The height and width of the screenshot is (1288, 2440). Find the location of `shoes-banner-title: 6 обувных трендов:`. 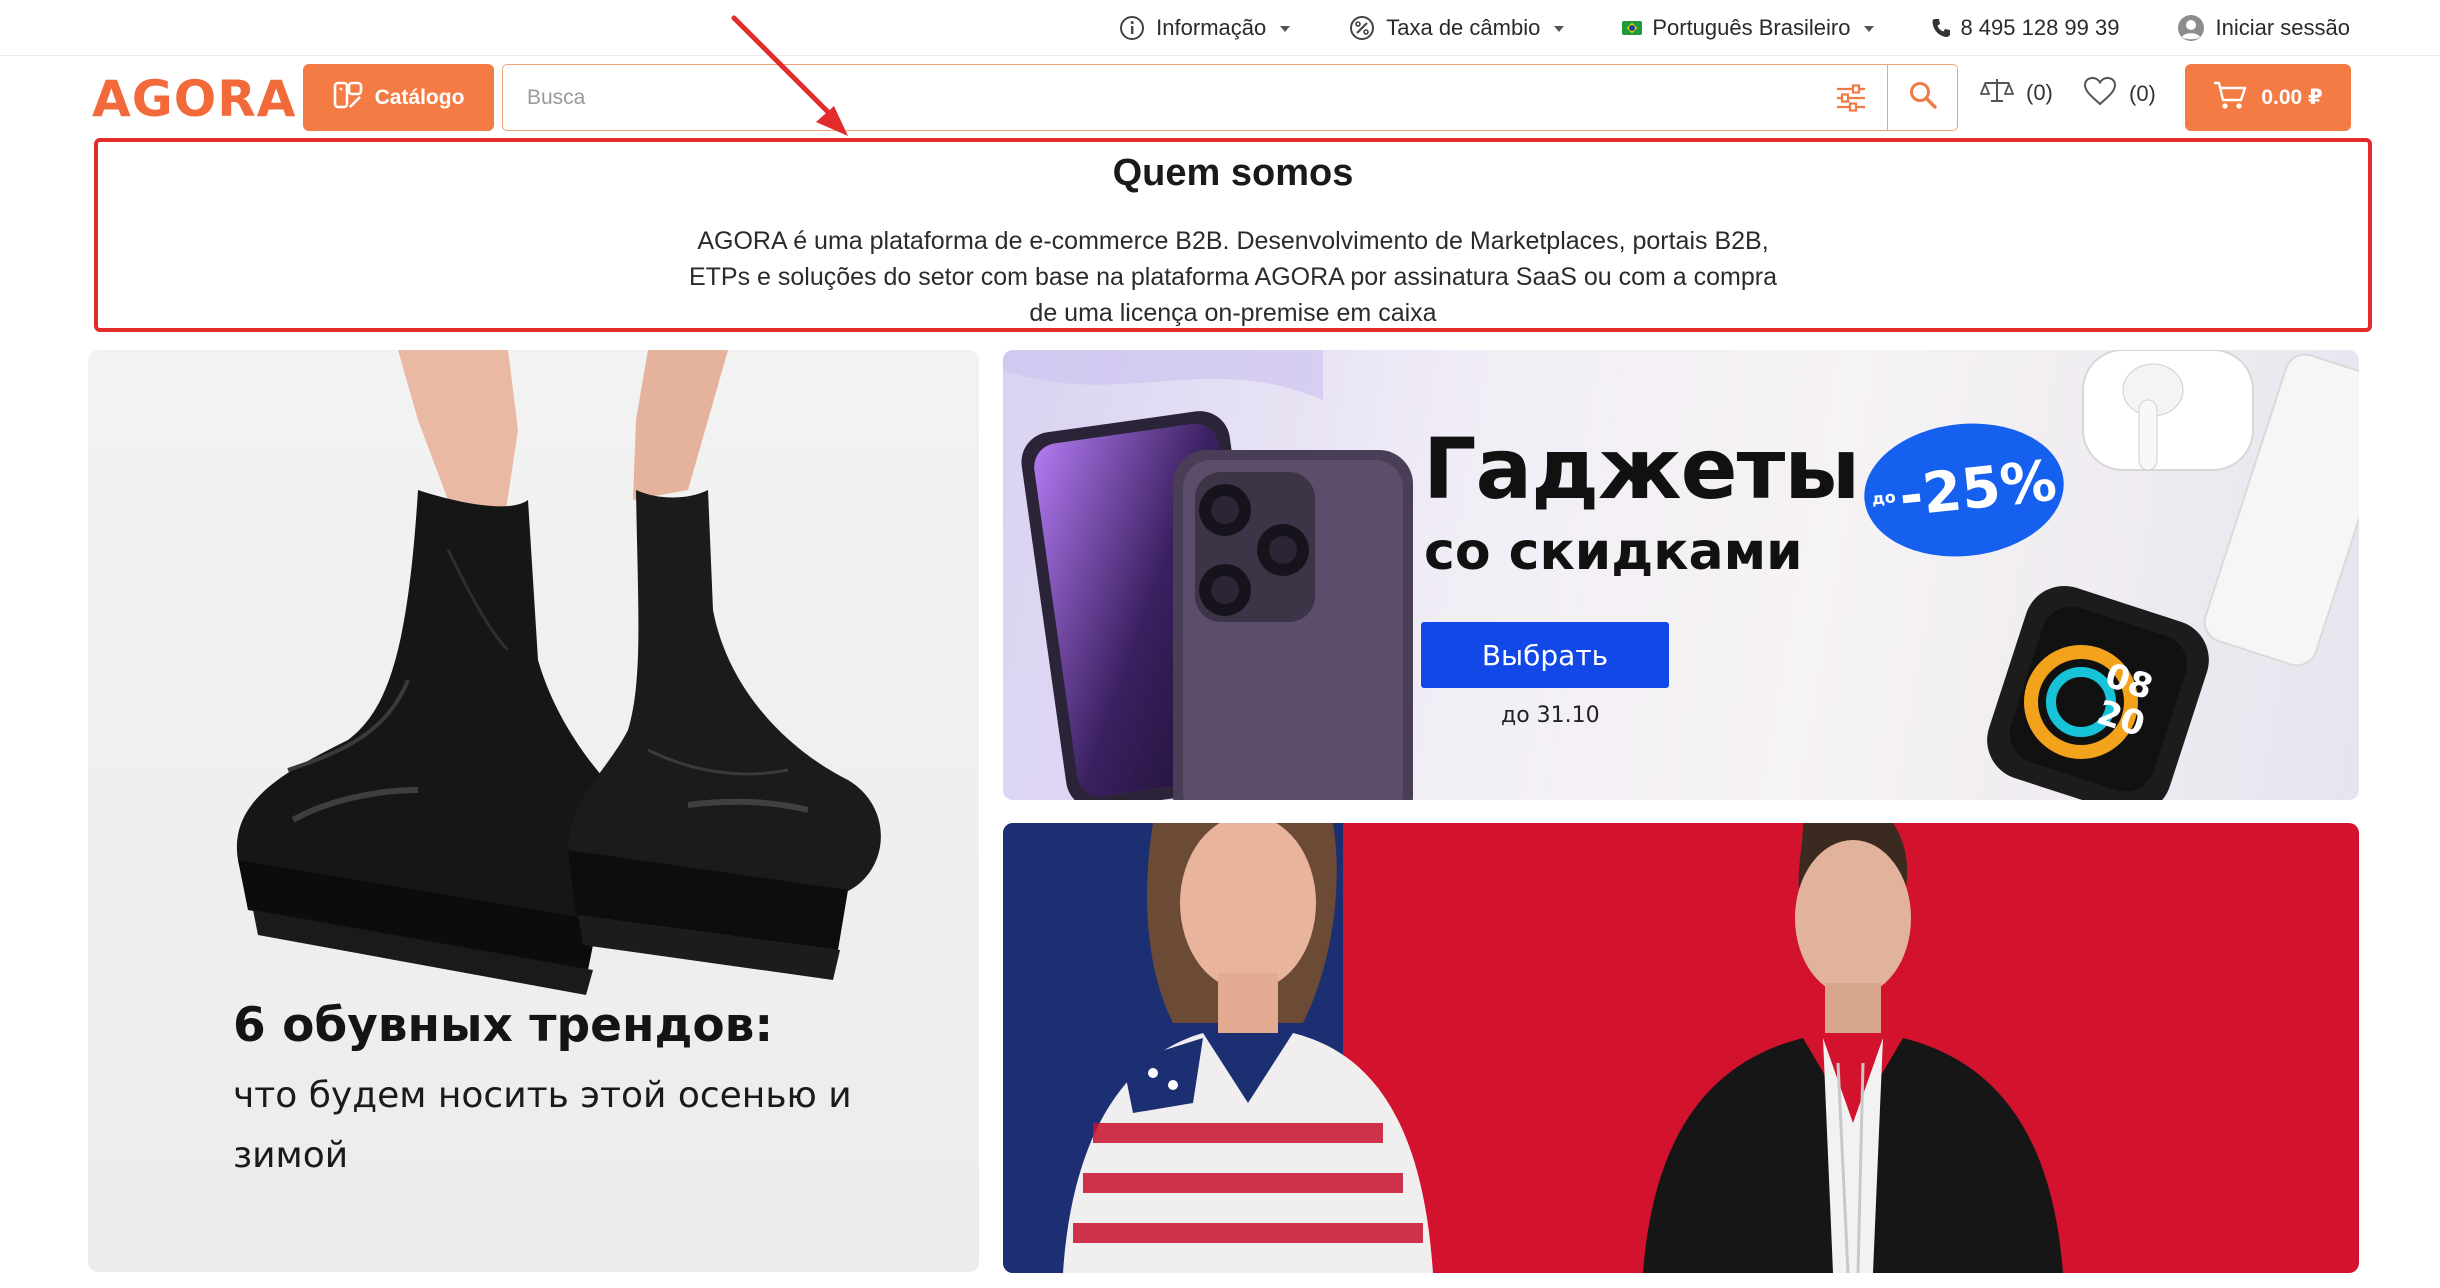

shoes-banner-title: 6 обувных трендов: is located at coordinates (503, 1025).